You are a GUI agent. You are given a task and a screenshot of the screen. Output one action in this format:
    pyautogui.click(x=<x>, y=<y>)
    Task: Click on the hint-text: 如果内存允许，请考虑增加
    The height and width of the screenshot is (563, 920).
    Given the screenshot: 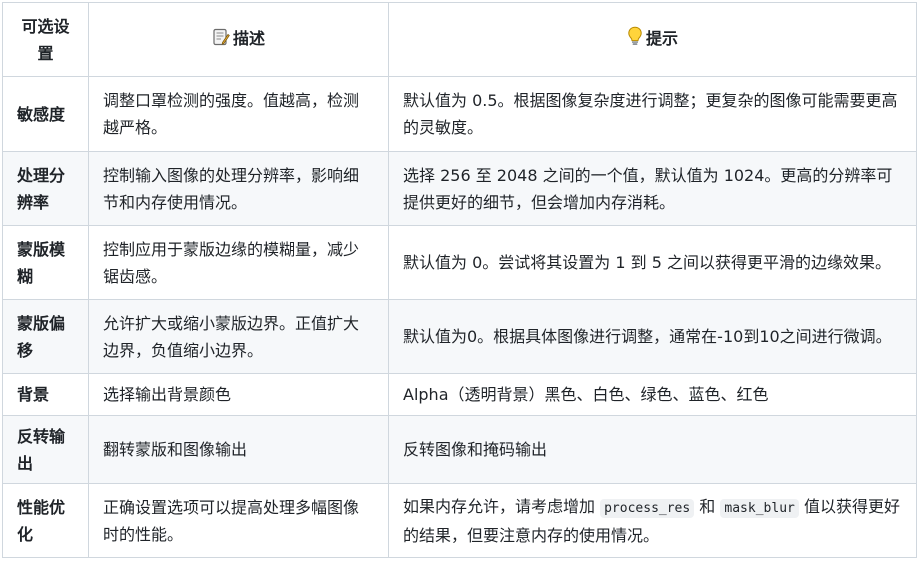 What is the action you would take?
    pyautogui.click(x=499, y=506)
    